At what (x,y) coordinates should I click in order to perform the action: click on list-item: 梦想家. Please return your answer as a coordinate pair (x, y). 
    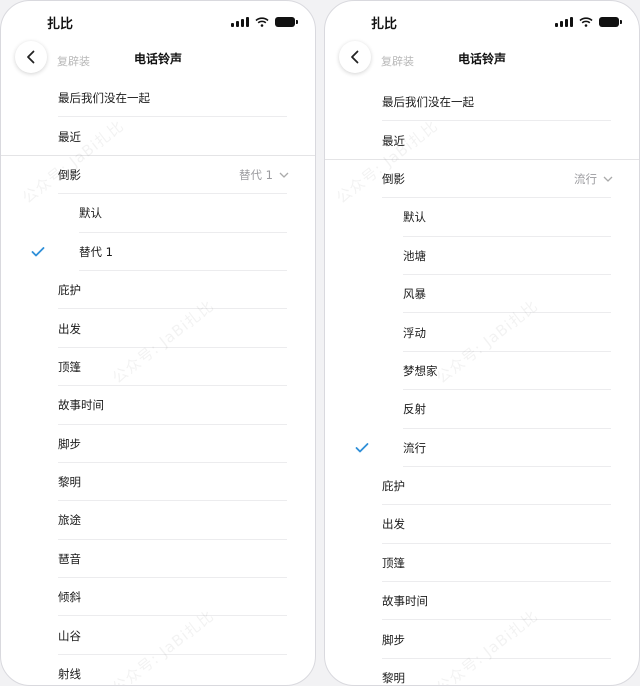
    Looking at the image, I should click on (482, 371).